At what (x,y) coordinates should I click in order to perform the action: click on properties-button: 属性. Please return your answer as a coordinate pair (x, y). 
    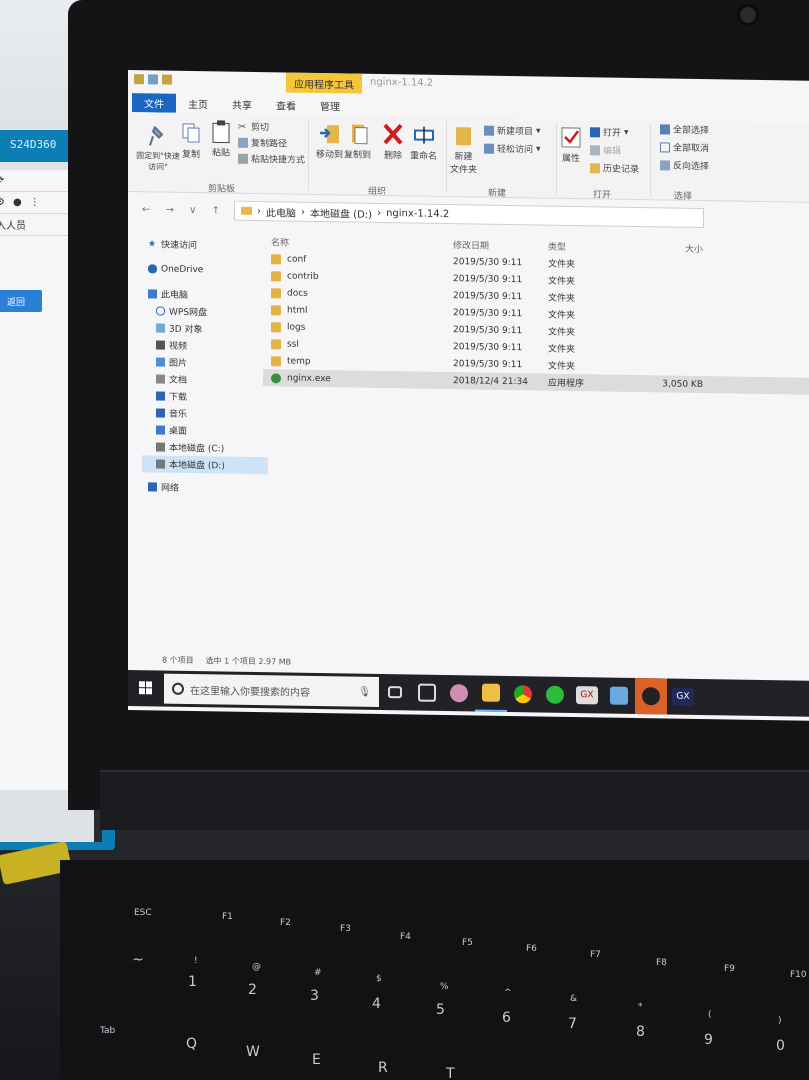
    Looking at the image, I should click on (571, 144).